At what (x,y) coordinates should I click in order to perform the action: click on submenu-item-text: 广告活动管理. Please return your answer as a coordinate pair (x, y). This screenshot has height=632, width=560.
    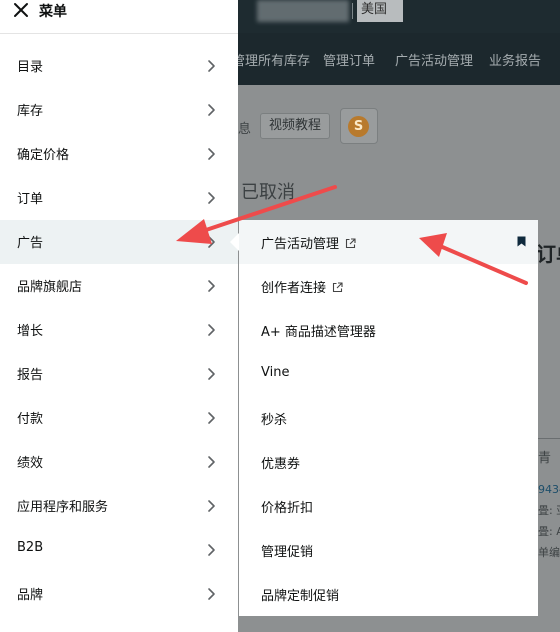
    Looking at the image, I should click on (300, 244).